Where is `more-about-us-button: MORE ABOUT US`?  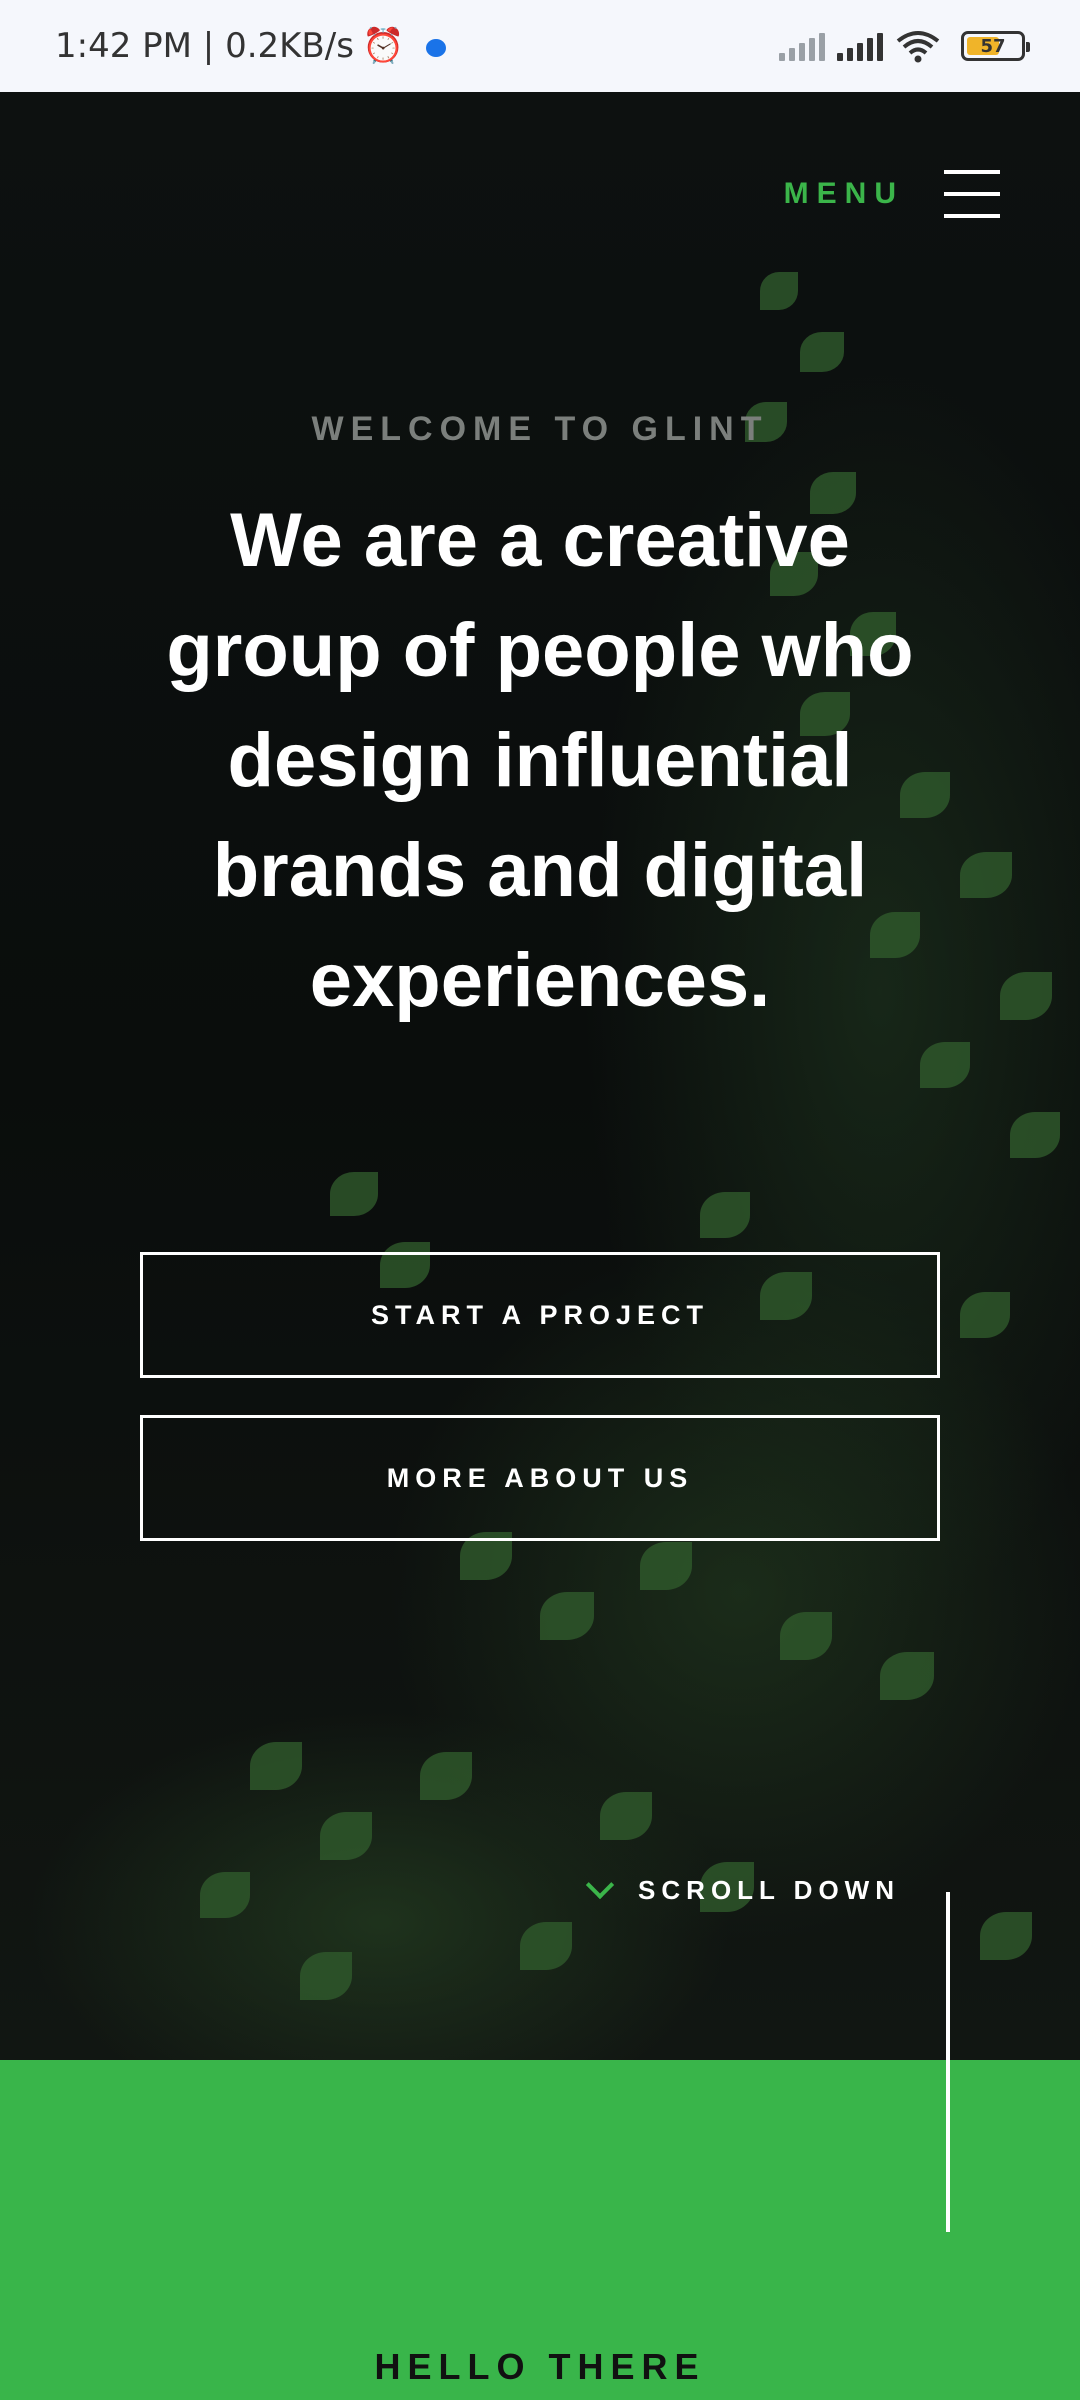 more-about-us-button: MORE ABOUT US is located at coordinates (540, 1478).